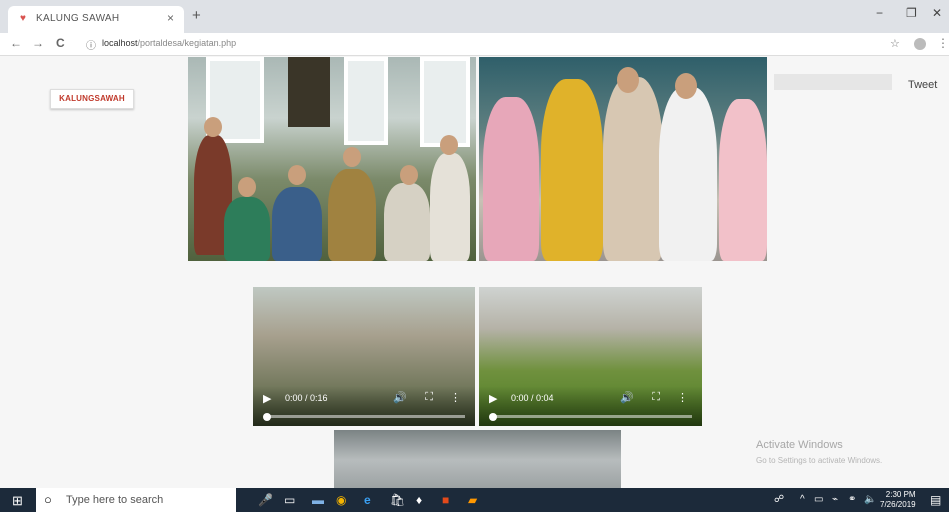 This screenshot has width=949, height=512. I want to click on minimize-icon: −, so click(879, 13).